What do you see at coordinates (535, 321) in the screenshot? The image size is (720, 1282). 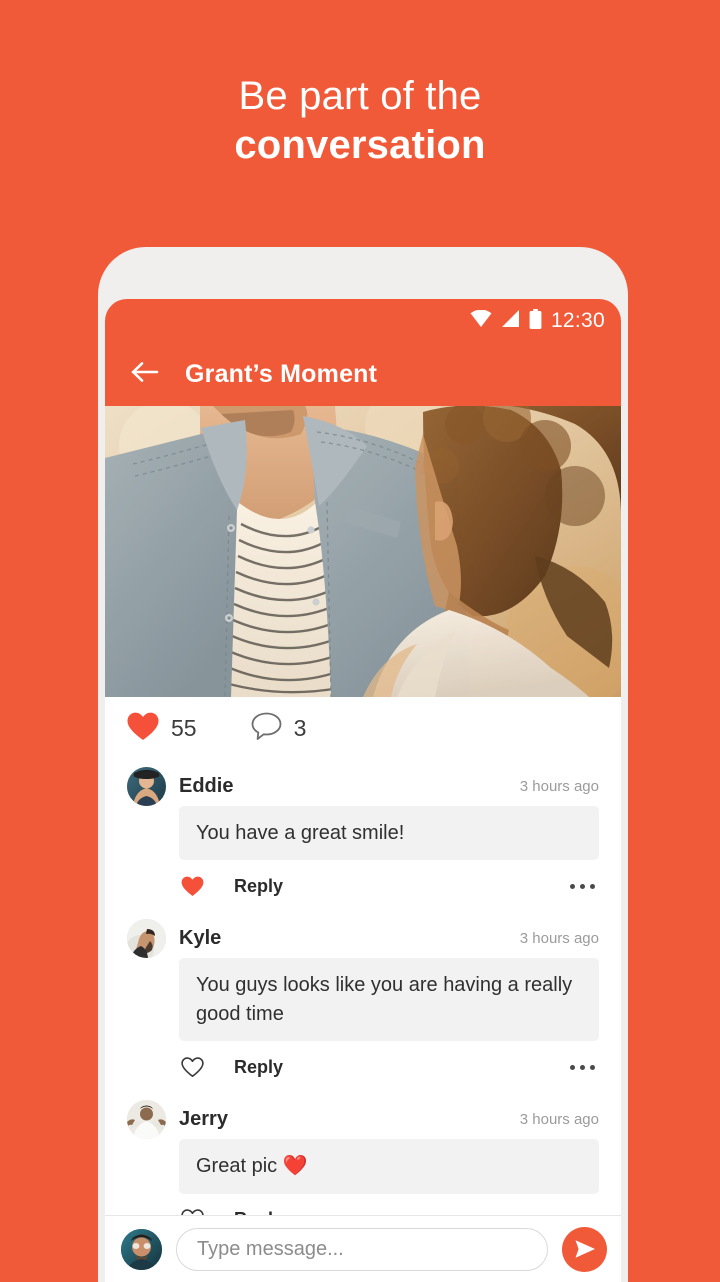 I see `battery-icon` at bounding box center [535, 321].